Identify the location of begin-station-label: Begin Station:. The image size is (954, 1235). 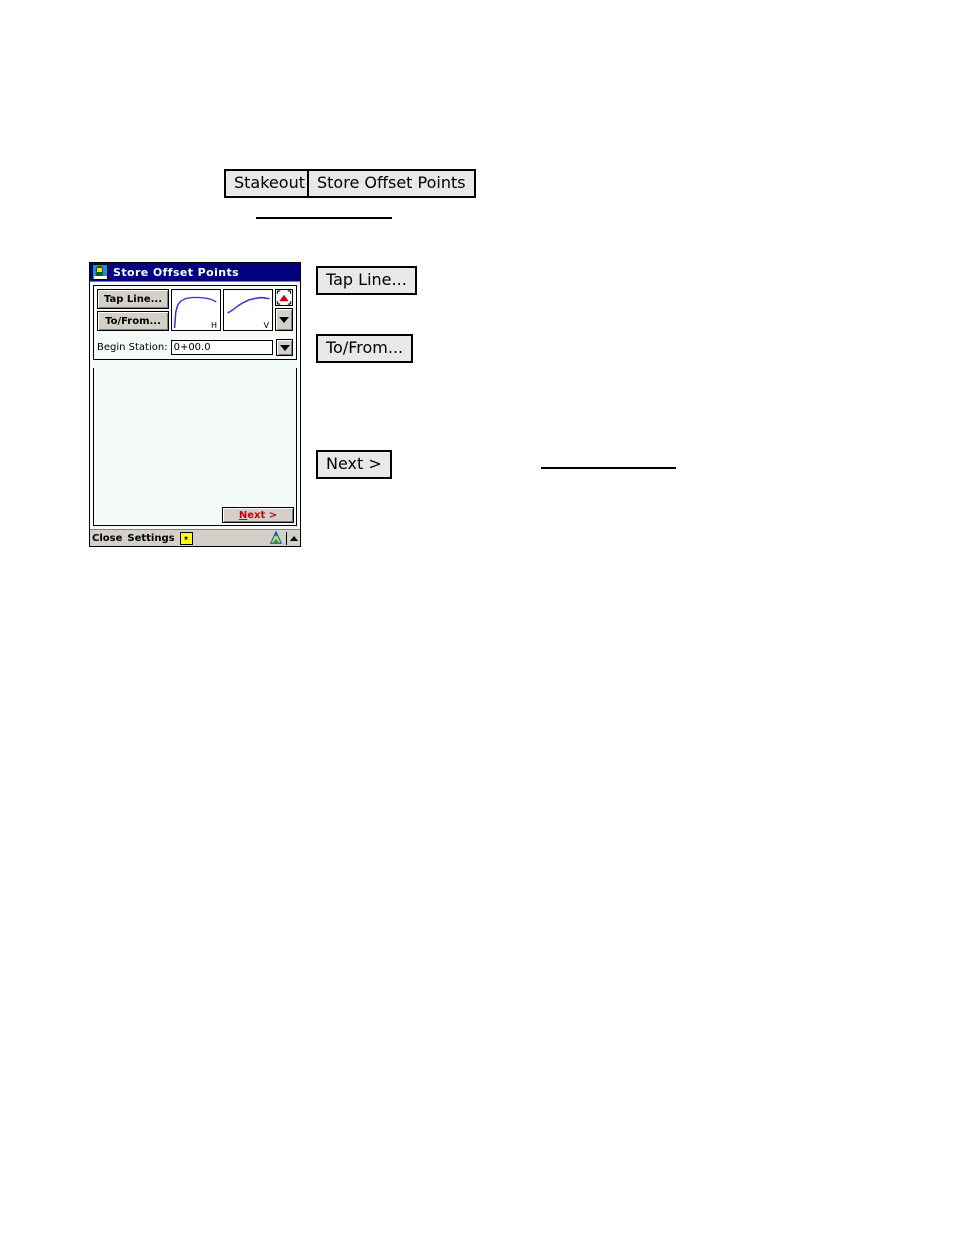
(132, 347).